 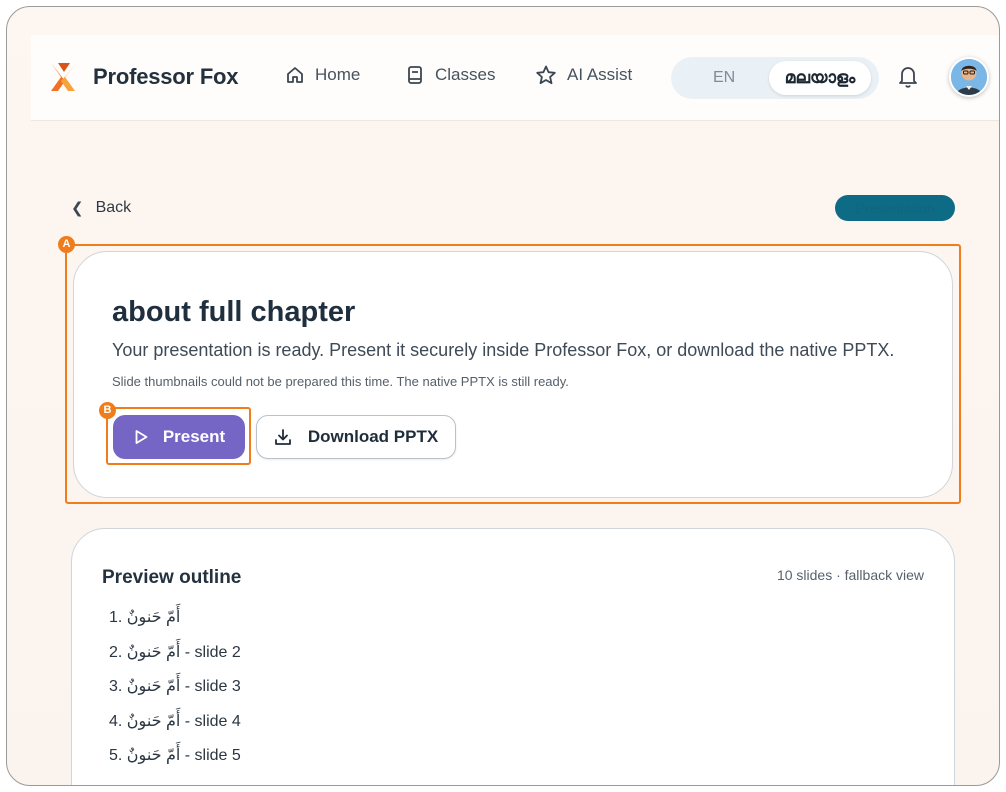 I want to click on annotation-marker-b: B, so click(x=107, y=410).